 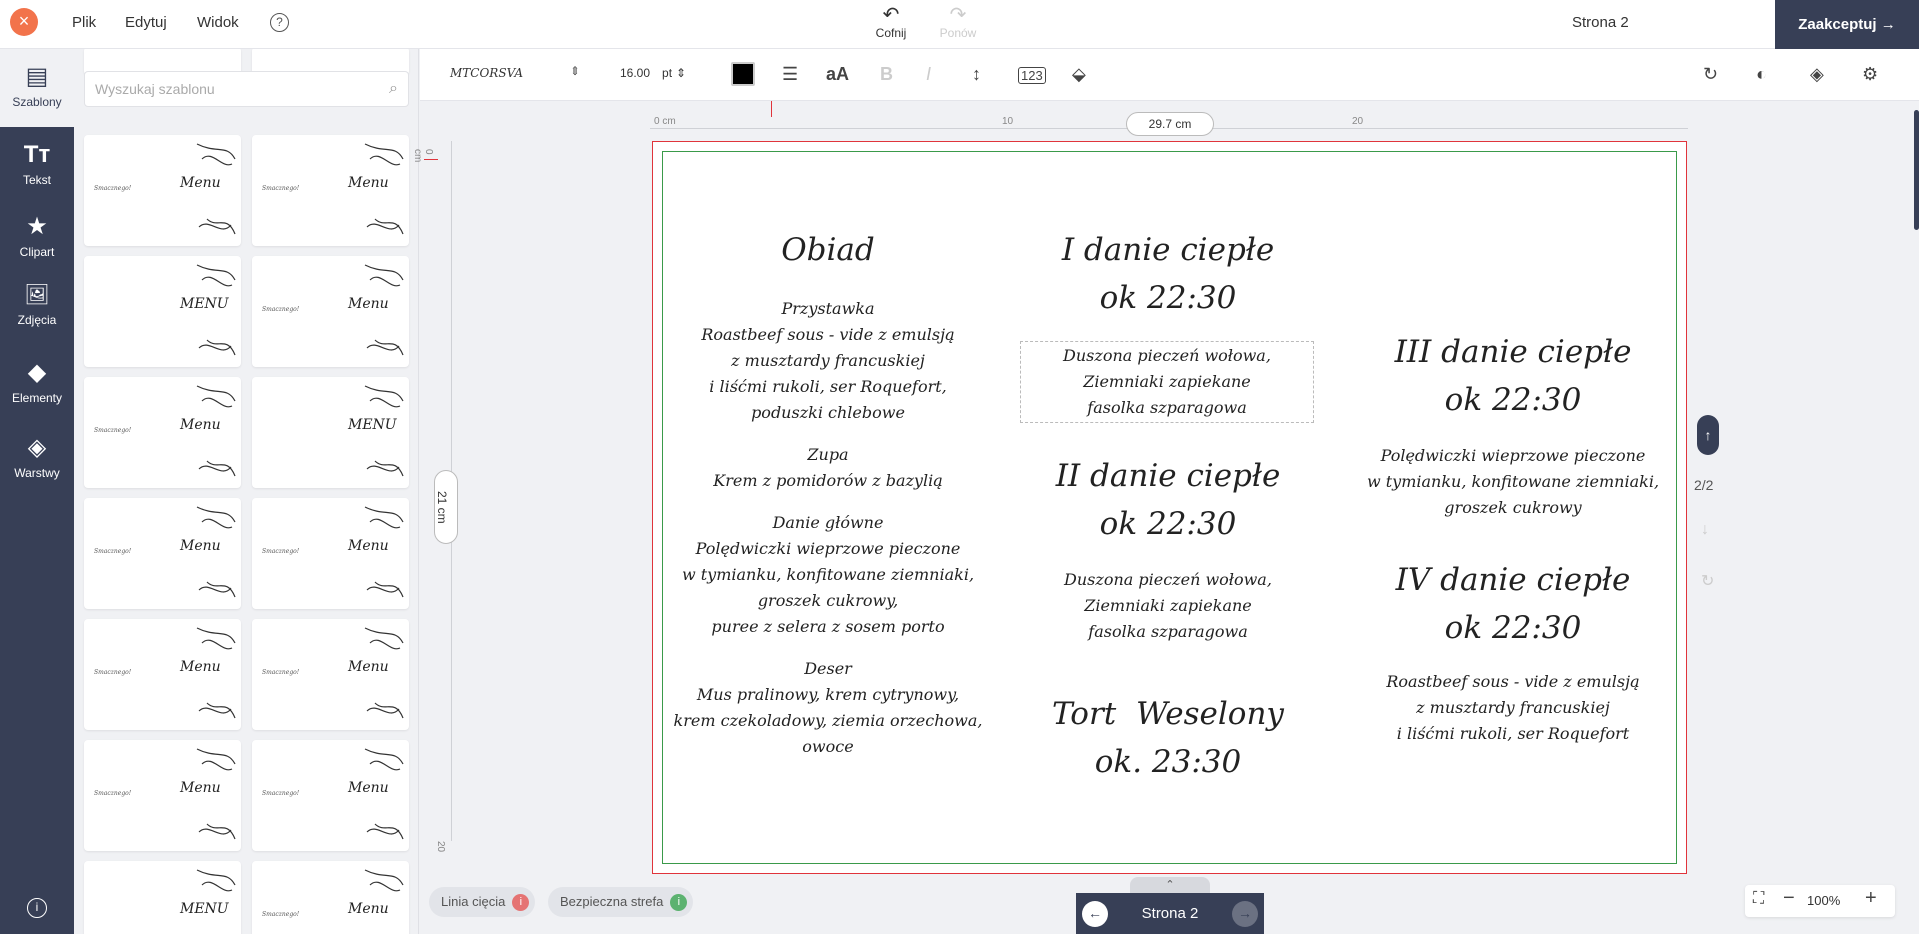 I want to click on menu-file: Plik, so click(x=84, y=22).